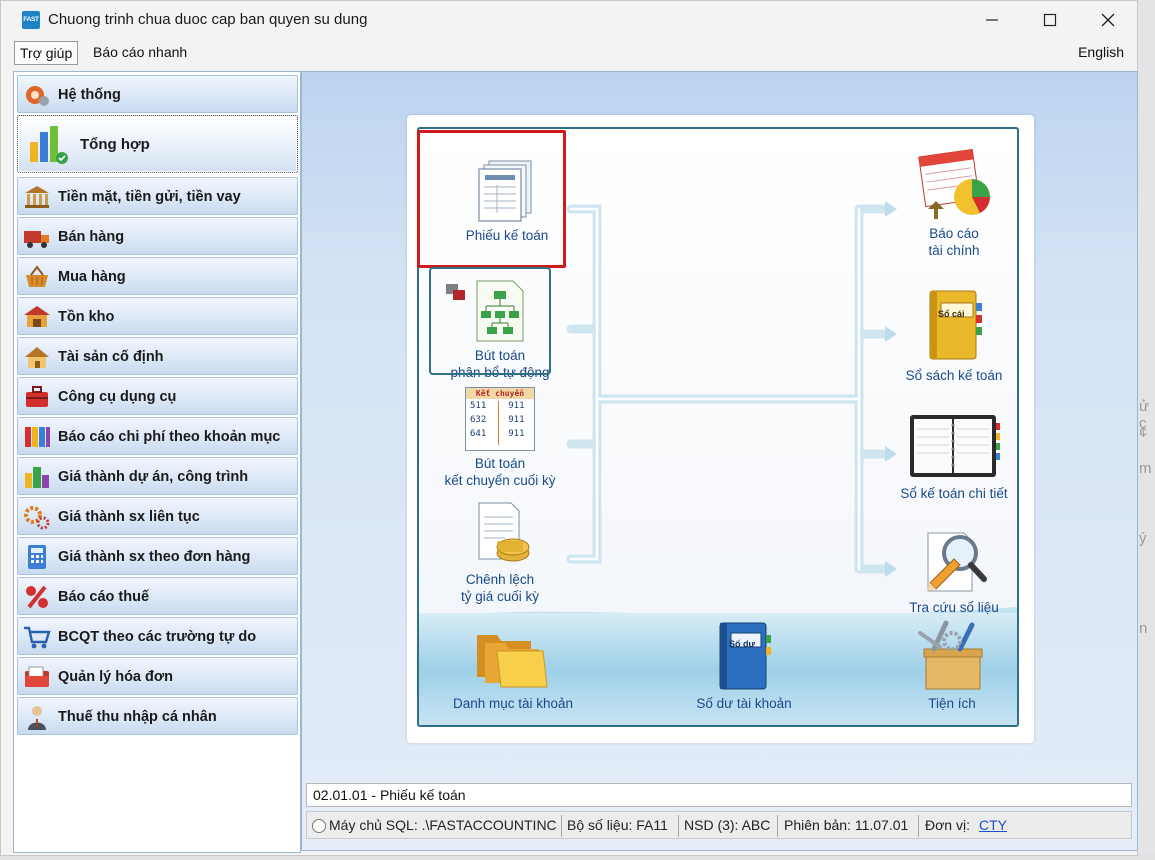  I want to click on basket-icon, so click(37, 276).